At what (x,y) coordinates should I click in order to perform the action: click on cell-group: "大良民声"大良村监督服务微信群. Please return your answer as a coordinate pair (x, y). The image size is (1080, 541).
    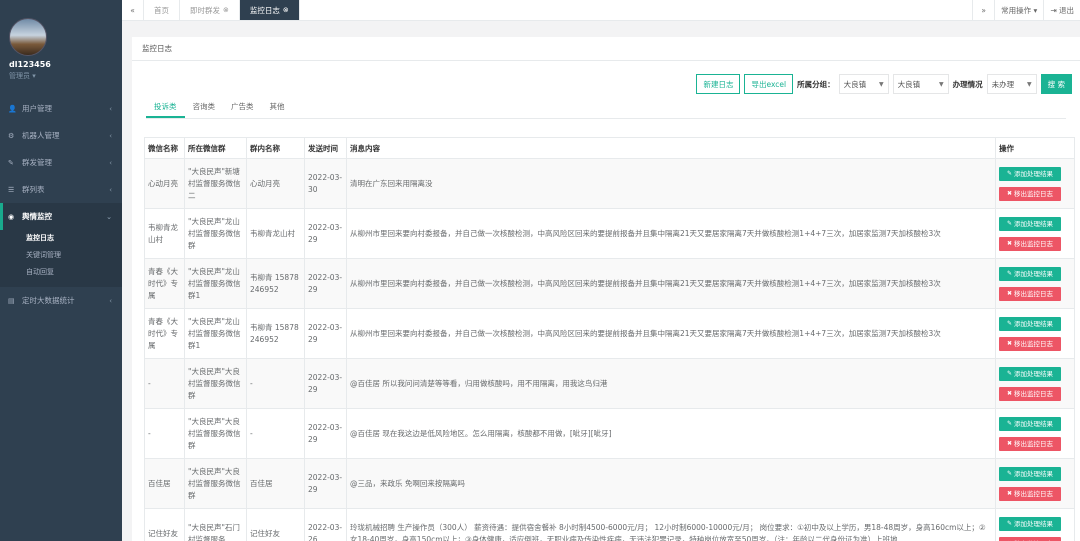
    Looking at the image, I should click on (215, 433).